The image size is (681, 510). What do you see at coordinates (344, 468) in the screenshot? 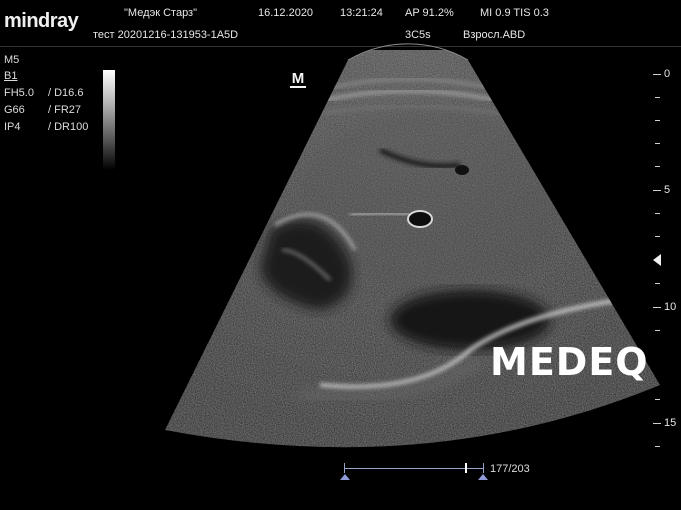
I see `cine-start-cap` at bounding box center [344, 468].